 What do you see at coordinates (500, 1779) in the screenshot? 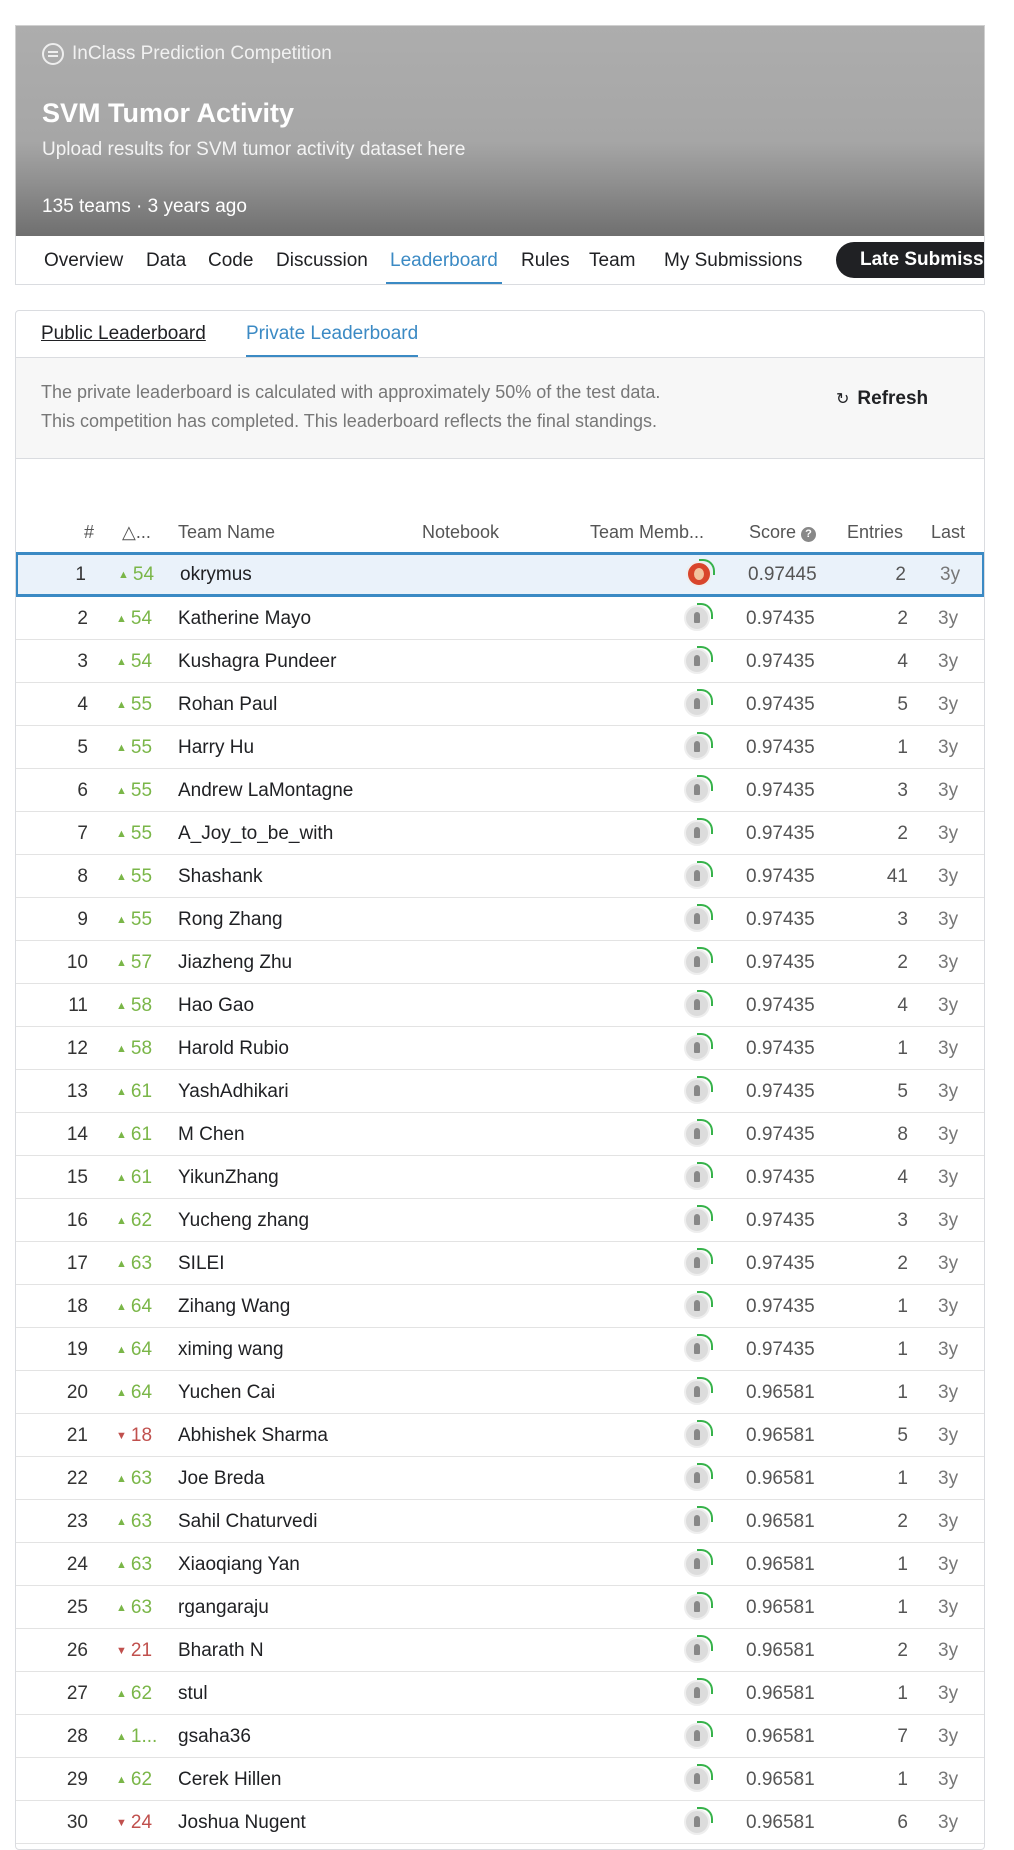
I see `table-row: 29 Cerek Hillen 0.96581 1 3y ▲ 62` at bounding box center [500, 1779].